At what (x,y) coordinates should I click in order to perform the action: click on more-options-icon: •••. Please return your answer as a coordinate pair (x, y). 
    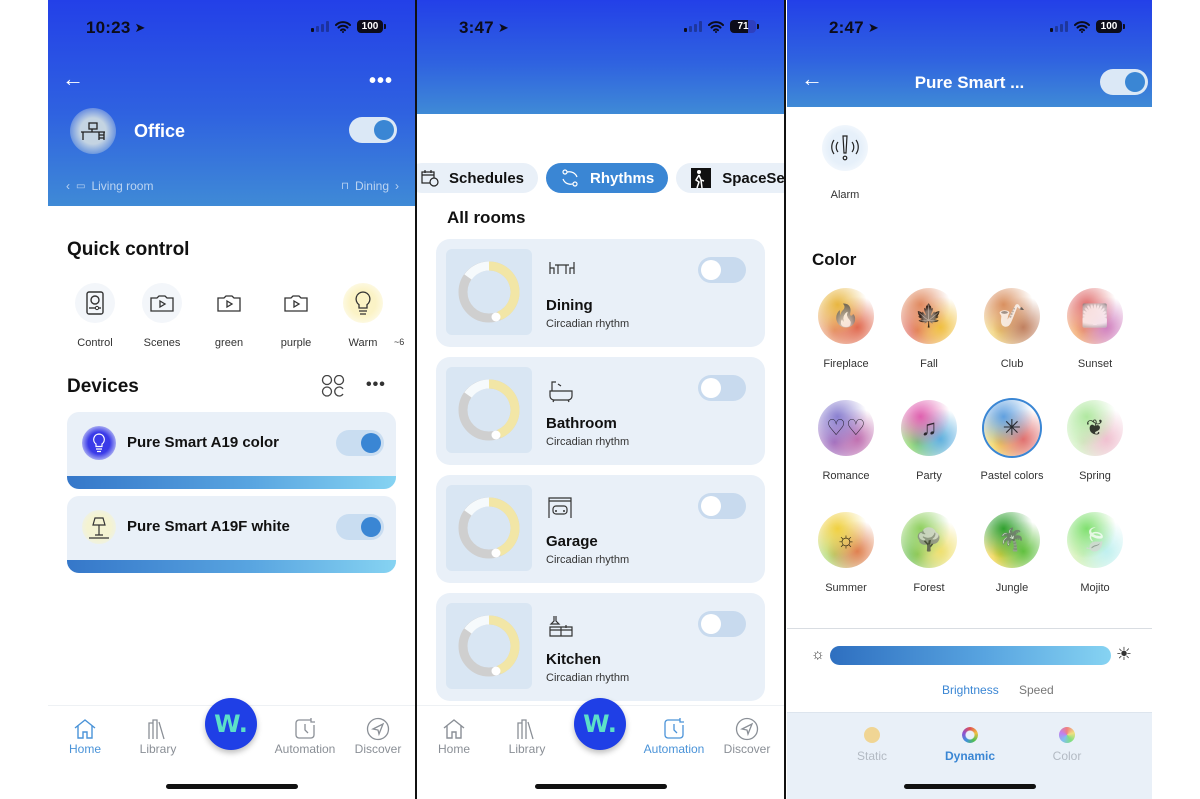
    Looking at the image, I should click on (381, 81).